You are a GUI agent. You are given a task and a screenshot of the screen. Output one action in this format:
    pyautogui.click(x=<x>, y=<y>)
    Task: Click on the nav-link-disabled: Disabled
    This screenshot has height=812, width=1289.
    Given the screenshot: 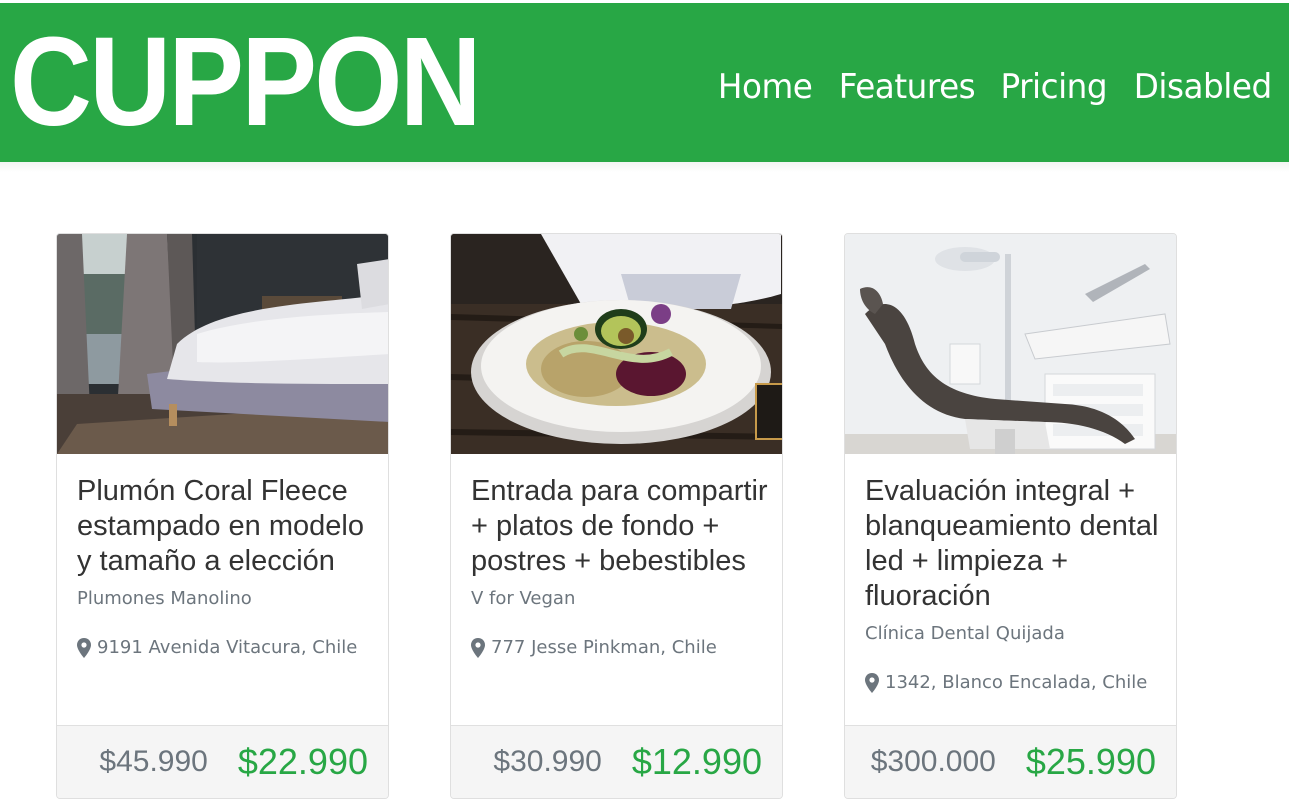 What is the action you would take?
    pyautogui.click(x=1203, y=87)
    